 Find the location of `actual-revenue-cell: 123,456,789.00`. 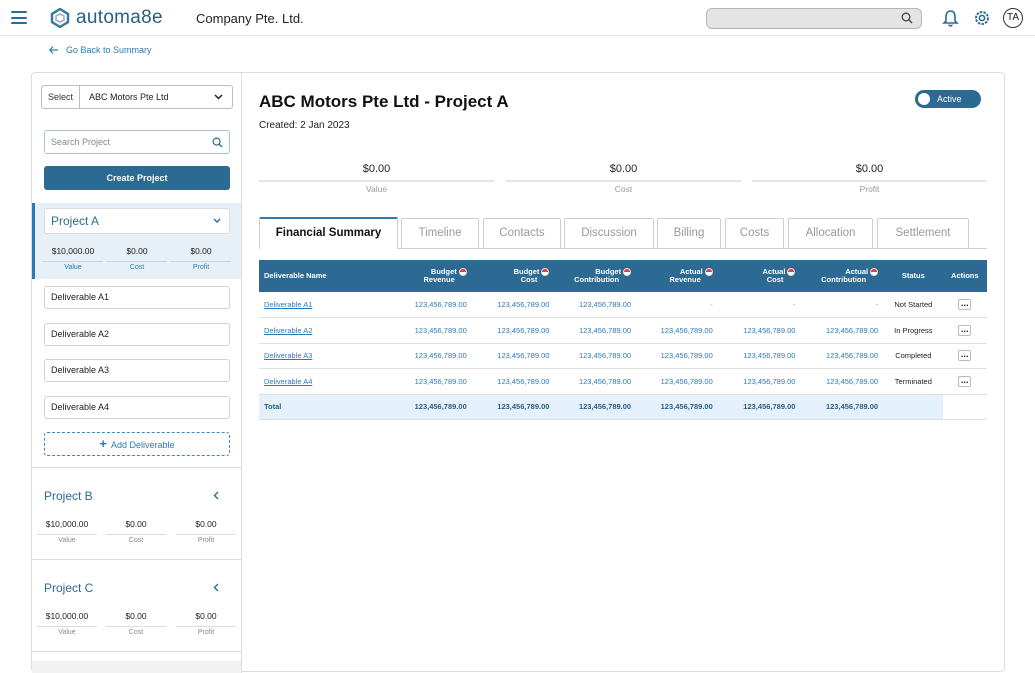

actual-revenue-cell: 123,456,789.00 is located at coordinates (686, 356).